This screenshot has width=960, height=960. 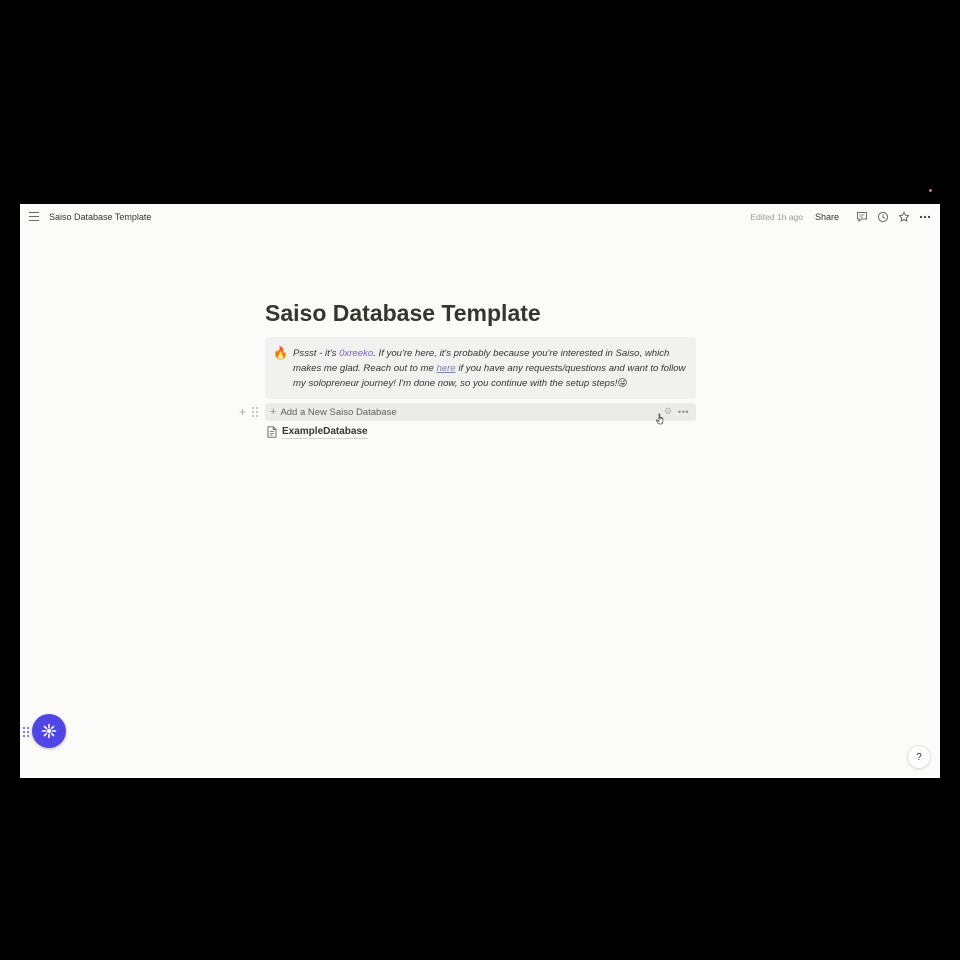 I want to click on drag-handle-icon, so click(x=255, y=412).